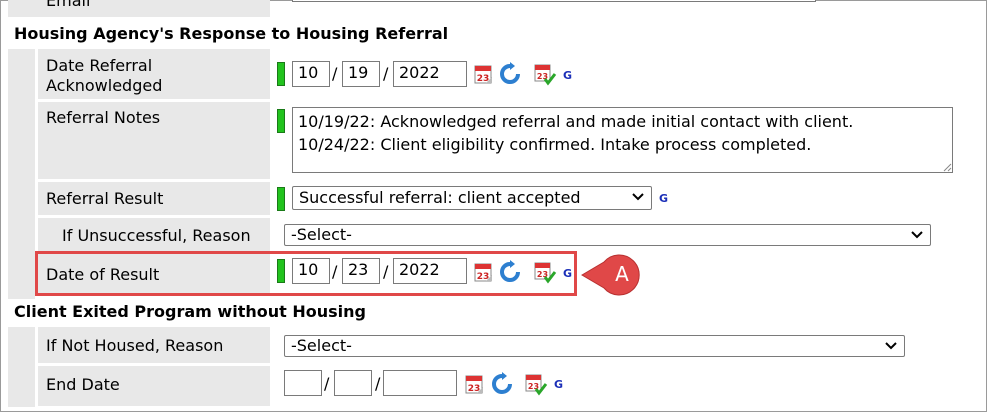  I want to click on if-unsuccessful-reason-select: -Select-, so click(607, 235).